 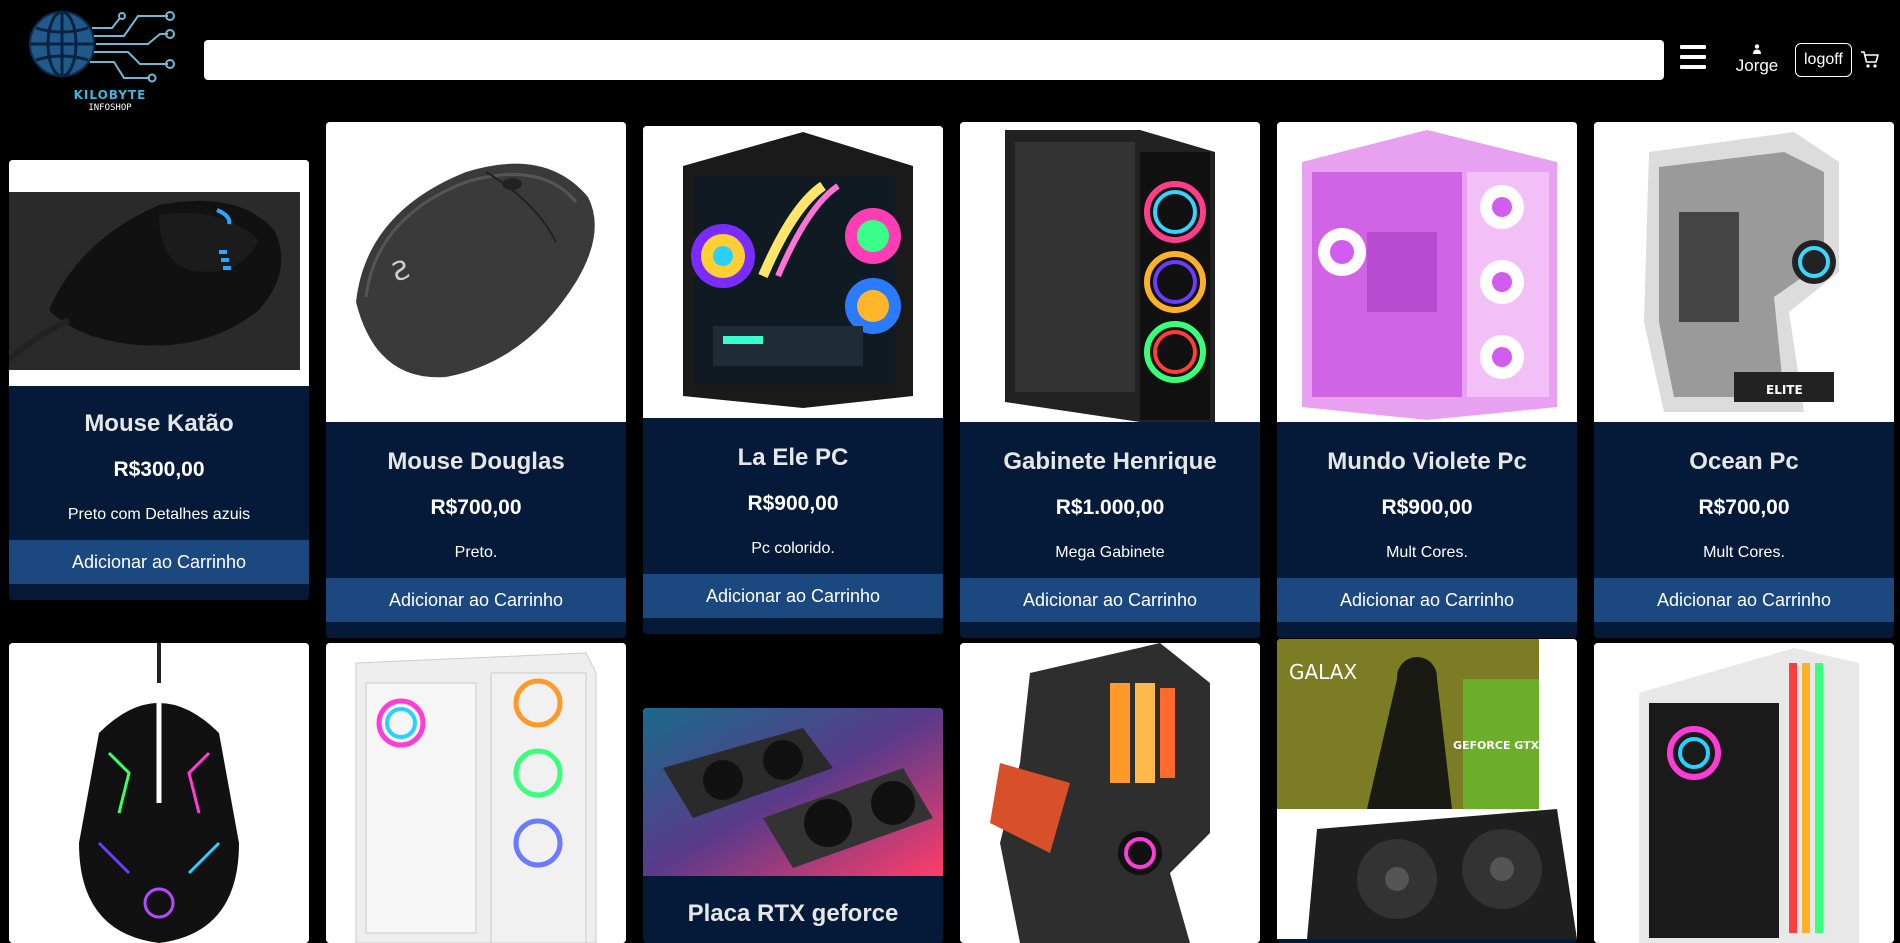 What do you see at coordinates (1744, 461) in the screenshot?
I see `product-name: Ocean Pc` at bounding box center [1744, 461].